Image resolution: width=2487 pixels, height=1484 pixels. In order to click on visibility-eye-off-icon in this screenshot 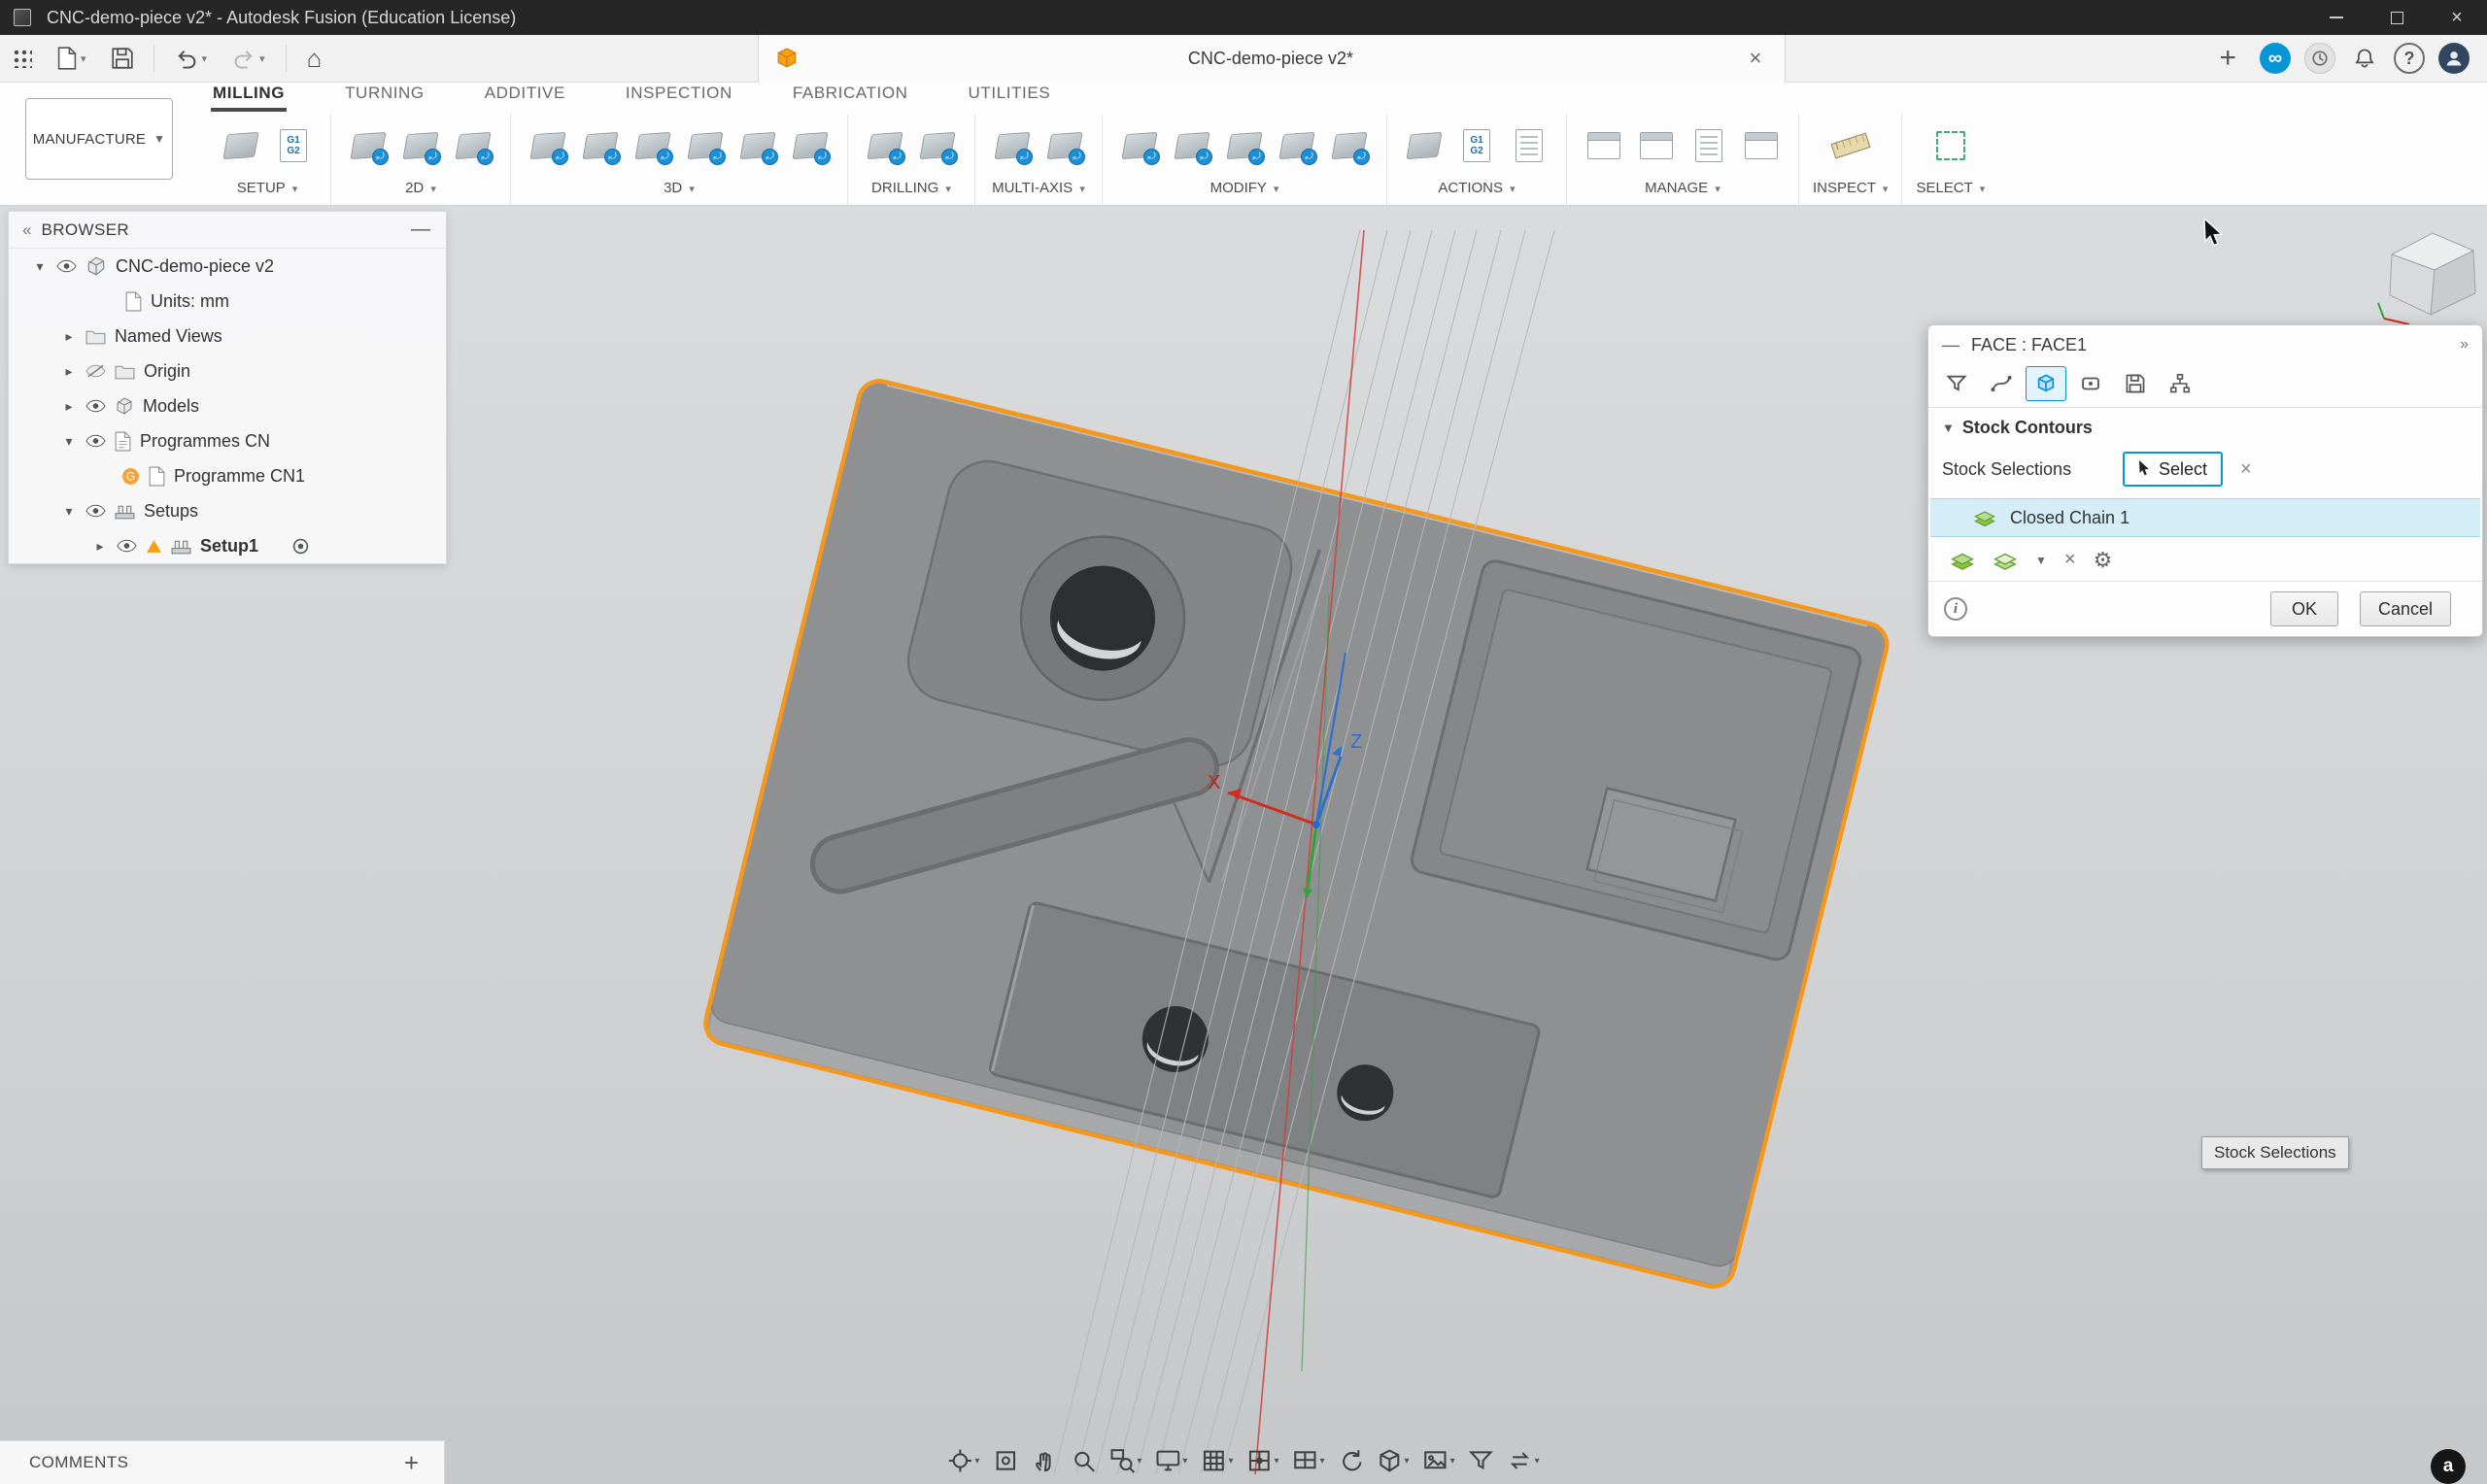, I will do `click(95, 371)`.